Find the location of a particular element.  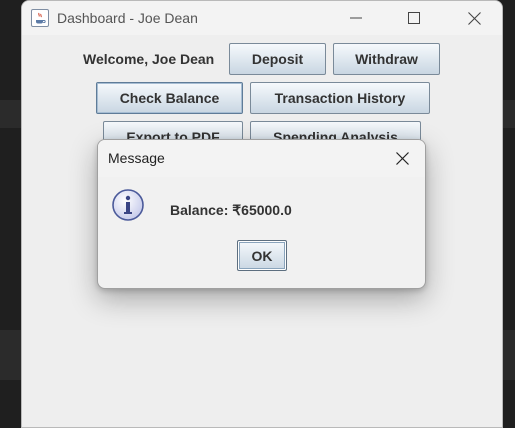

window-title: Dashboard - Joe Dean is located at coordinates (127, 18).